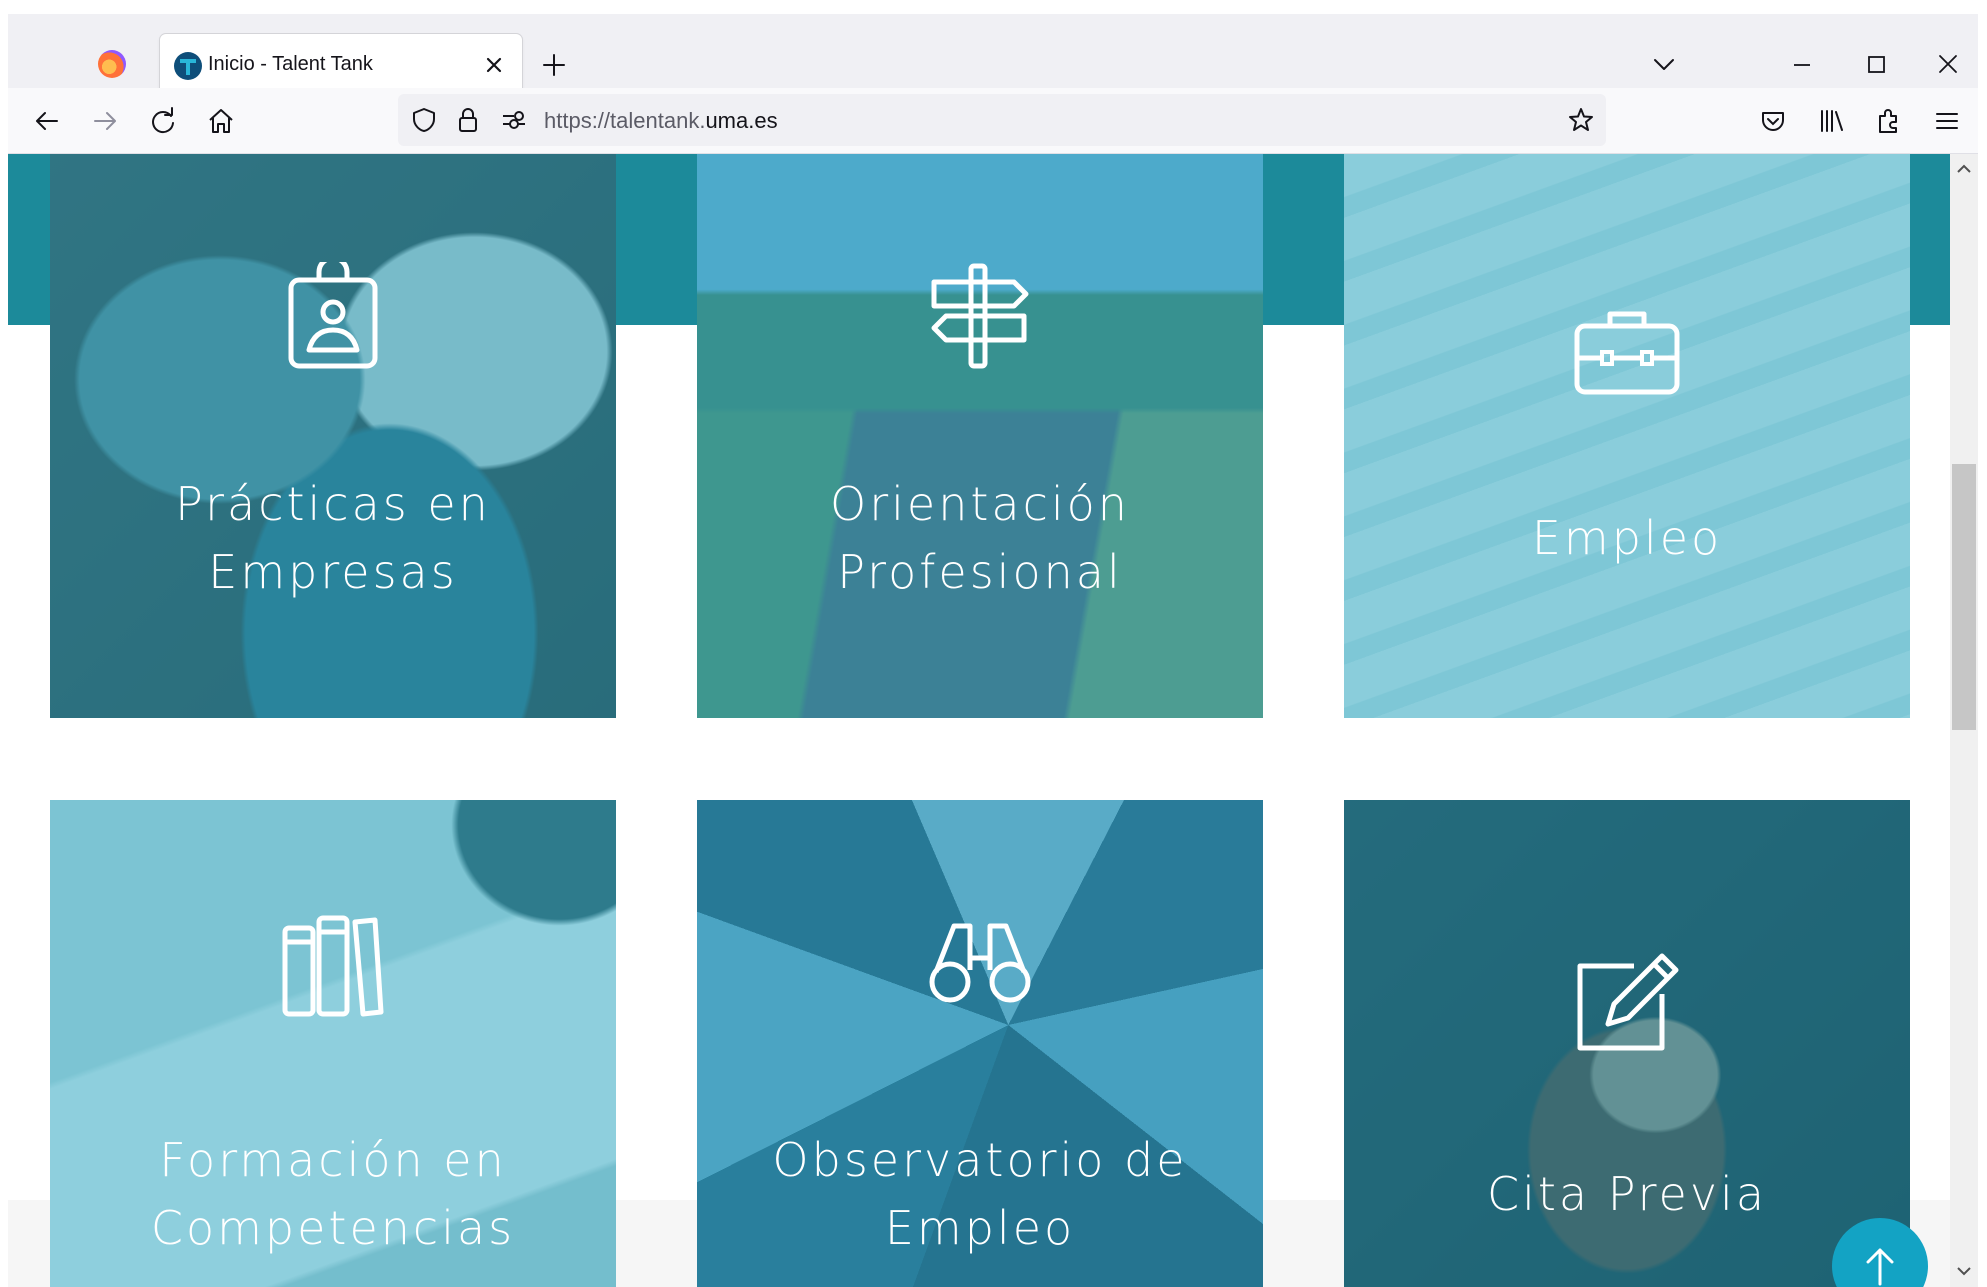  What do you see at coordinates (333, 1160) in the screenshot?
I see `card-title-line1: Formación en` at bounding box center [333, 1160].